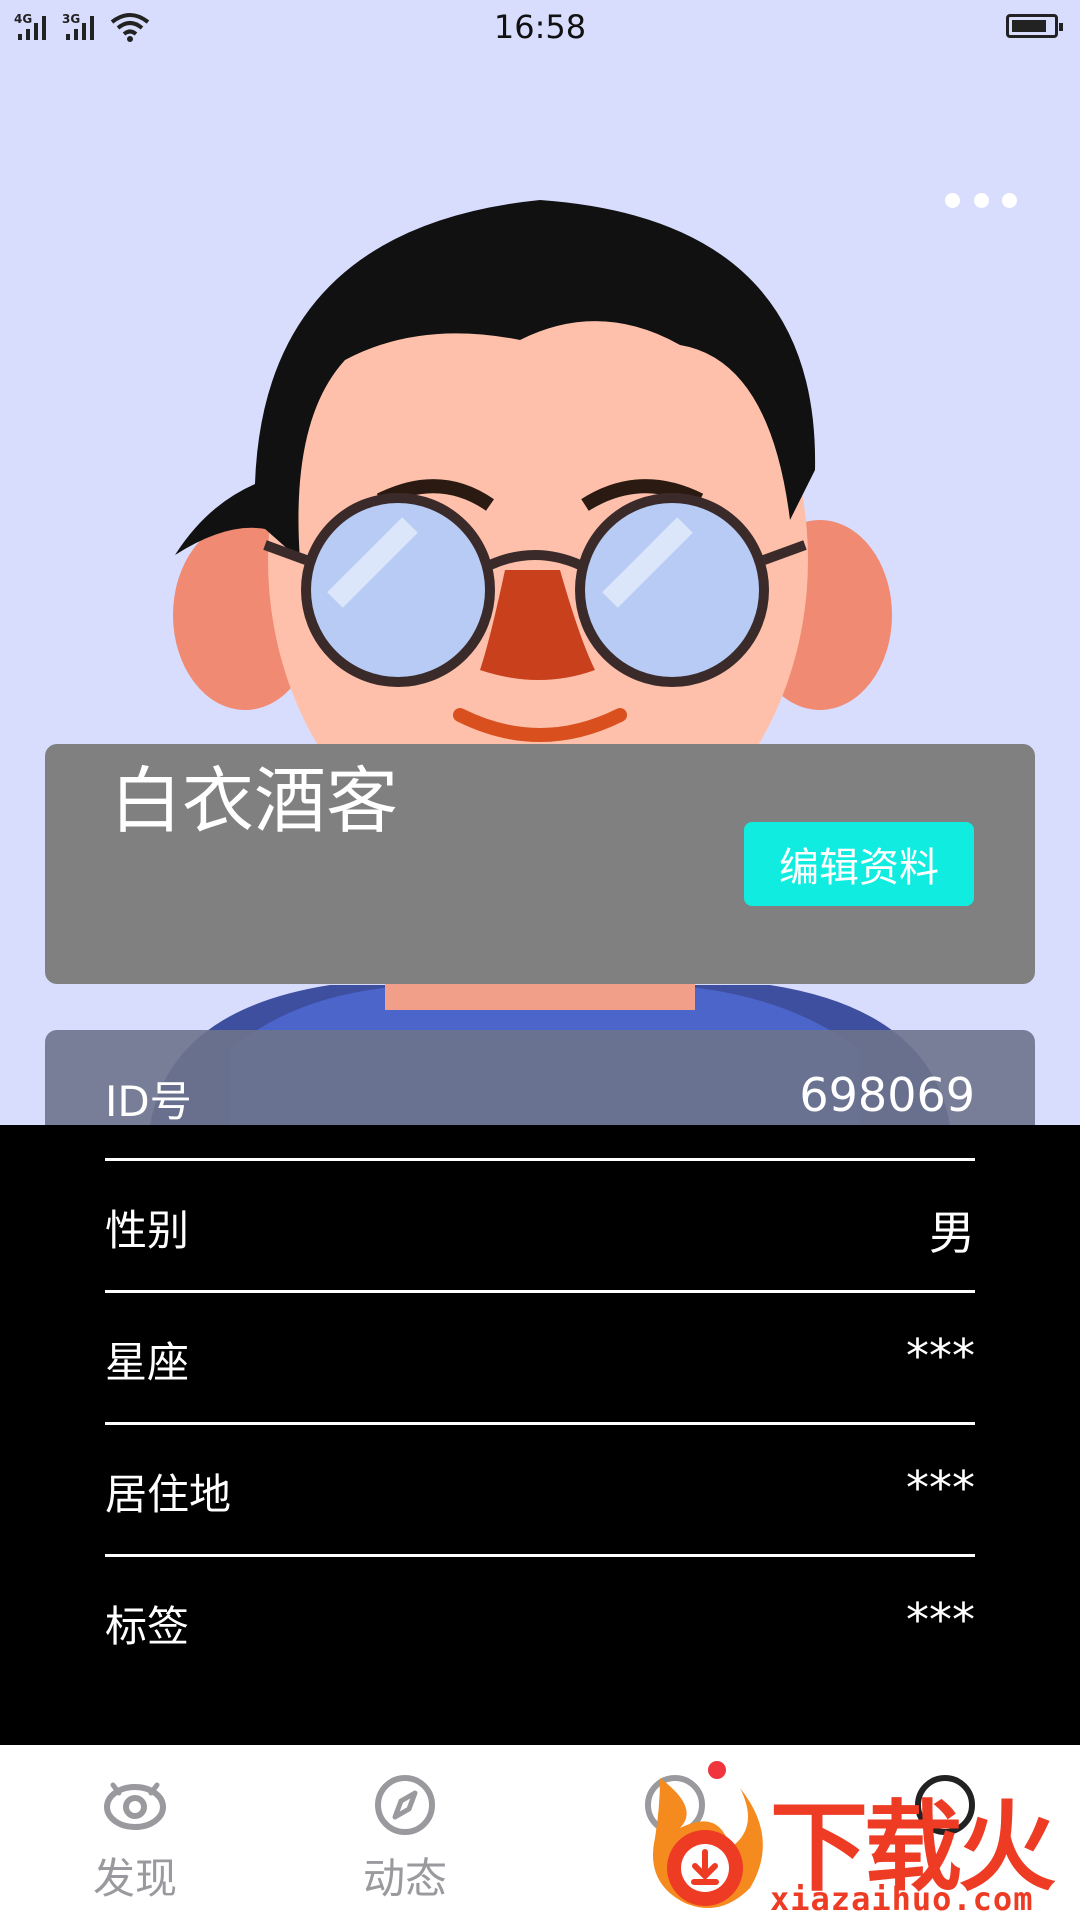 This screenshot has height=1920, width=1080. Describe the element at coordinates (540, 1491) in the screenshot. I see `info-row-residence: 居住地 ***` at that location.